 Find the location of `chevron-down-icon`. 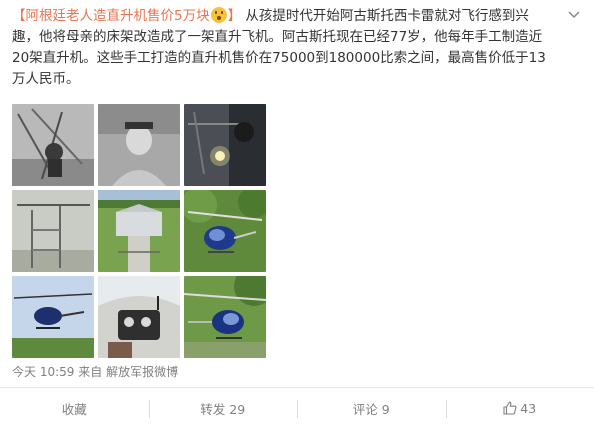

chevron-down-icon is located at coordinates (574, 14).